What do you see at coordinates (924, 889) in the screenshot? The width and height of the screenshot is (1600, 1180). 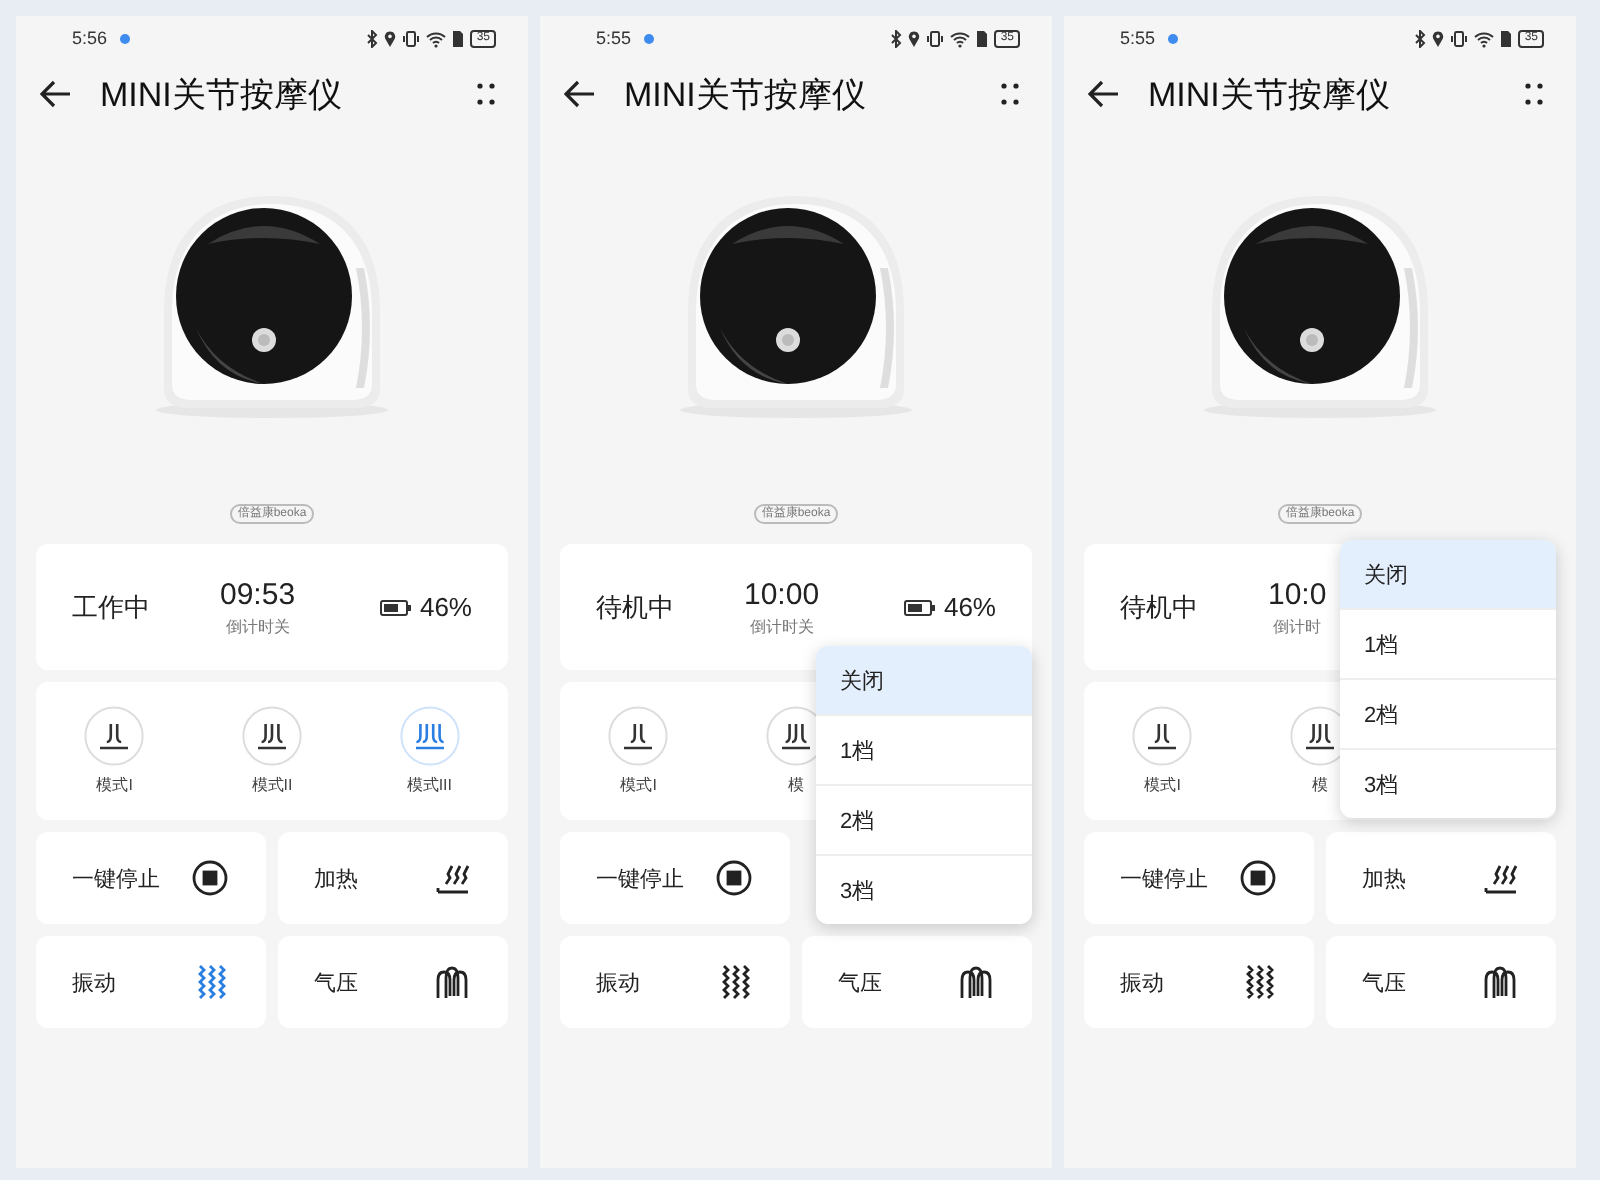 I see `menu-item: 3档` at bounding box center [924, 889].